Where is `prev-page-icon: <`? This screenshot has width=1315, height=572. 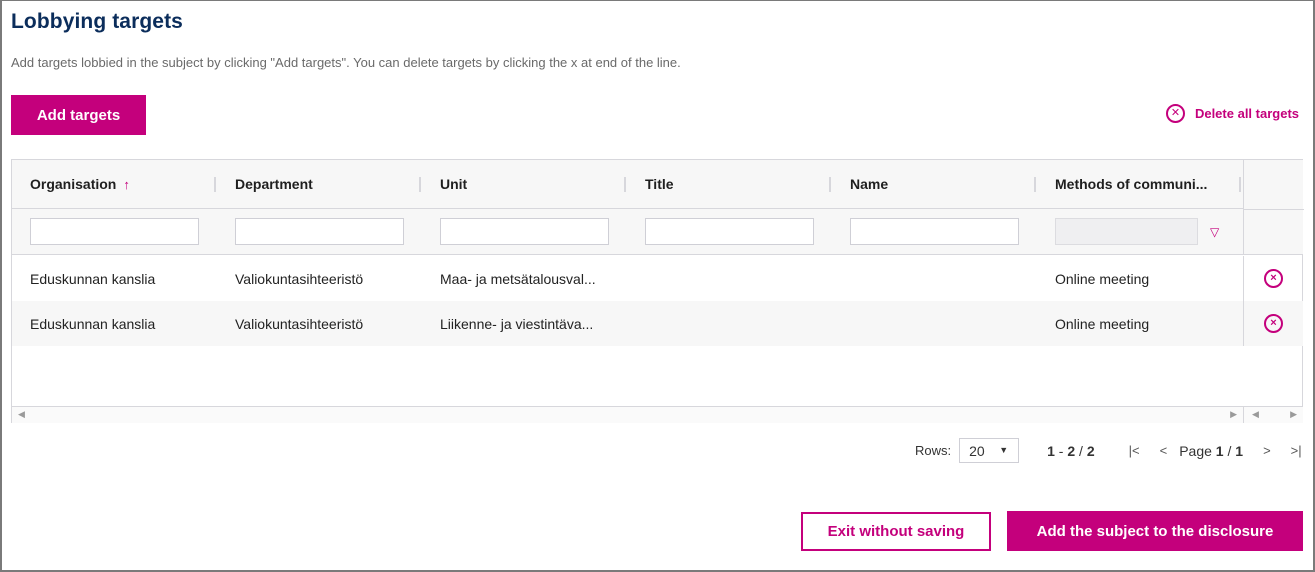
prev-page-icon: < is located at coordinates (1164, 450).